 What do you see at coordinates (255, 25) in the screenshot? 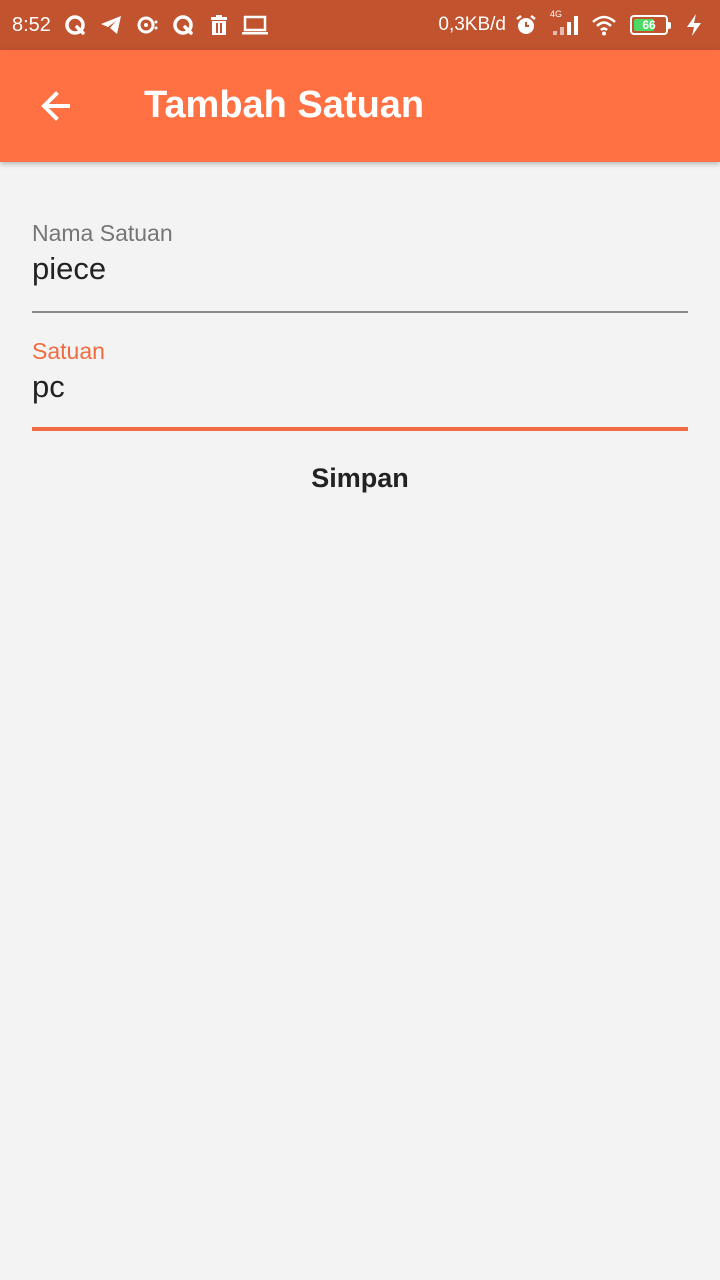
I see `laptop-icon` at bounding box center [255, 25].